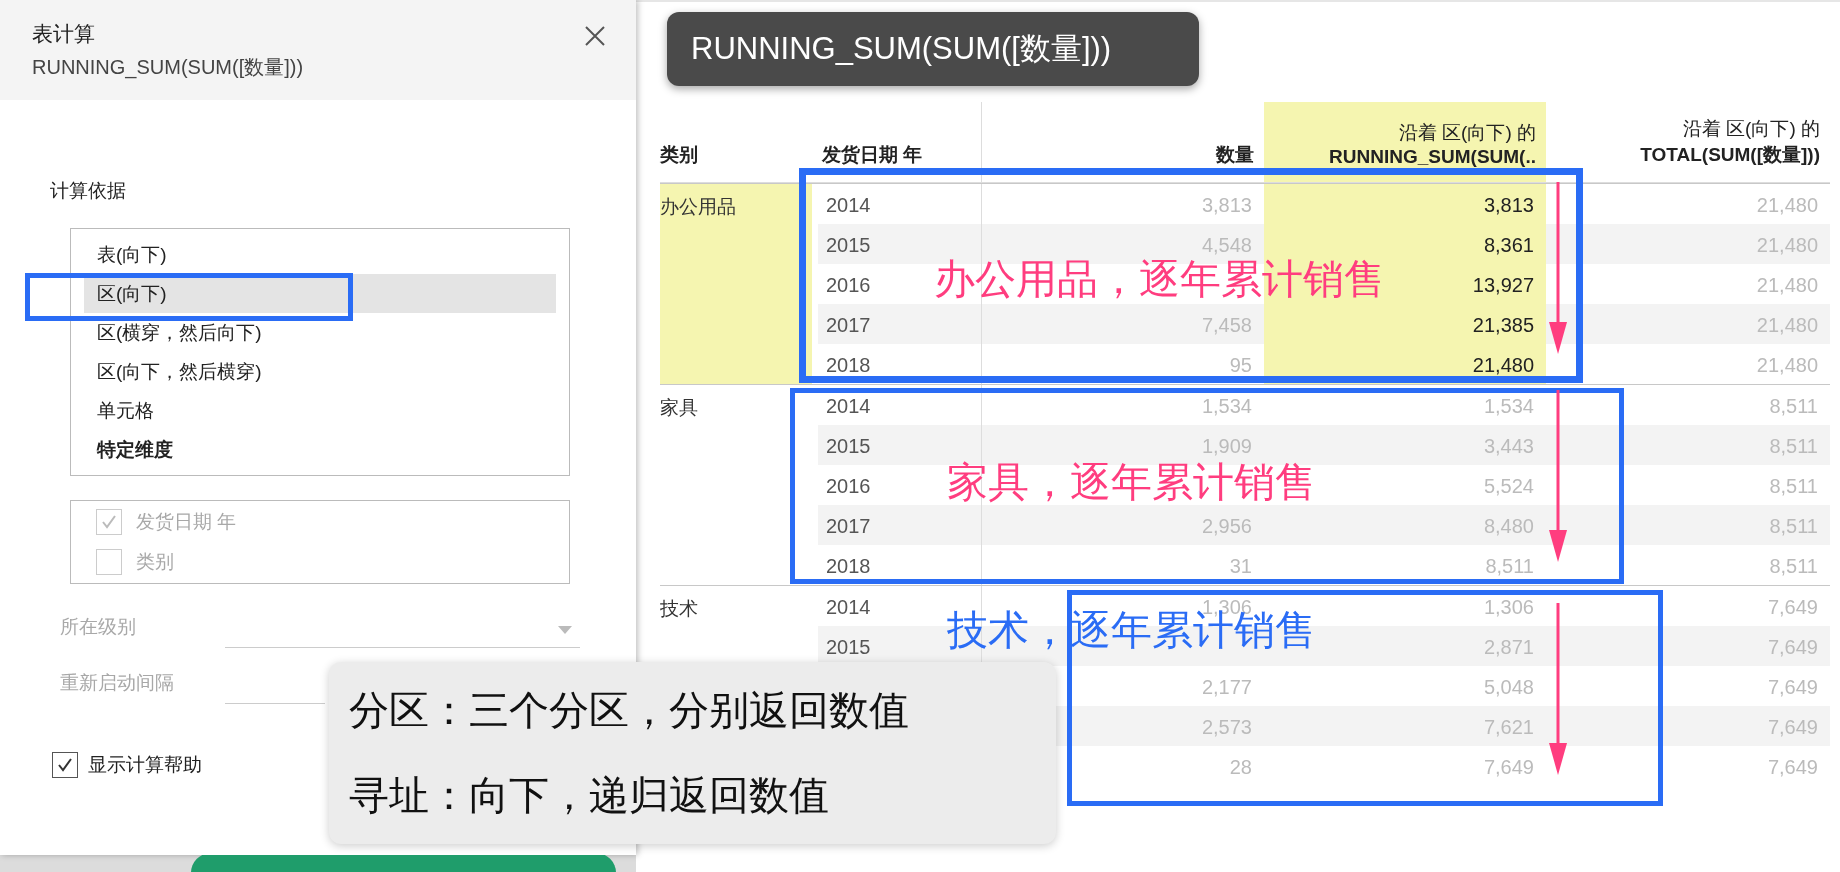 The image size is (1840, 872). Describe the element at coordinates (1508, 647) in the screenshot. I see `table-cell: 2,871` at that location.